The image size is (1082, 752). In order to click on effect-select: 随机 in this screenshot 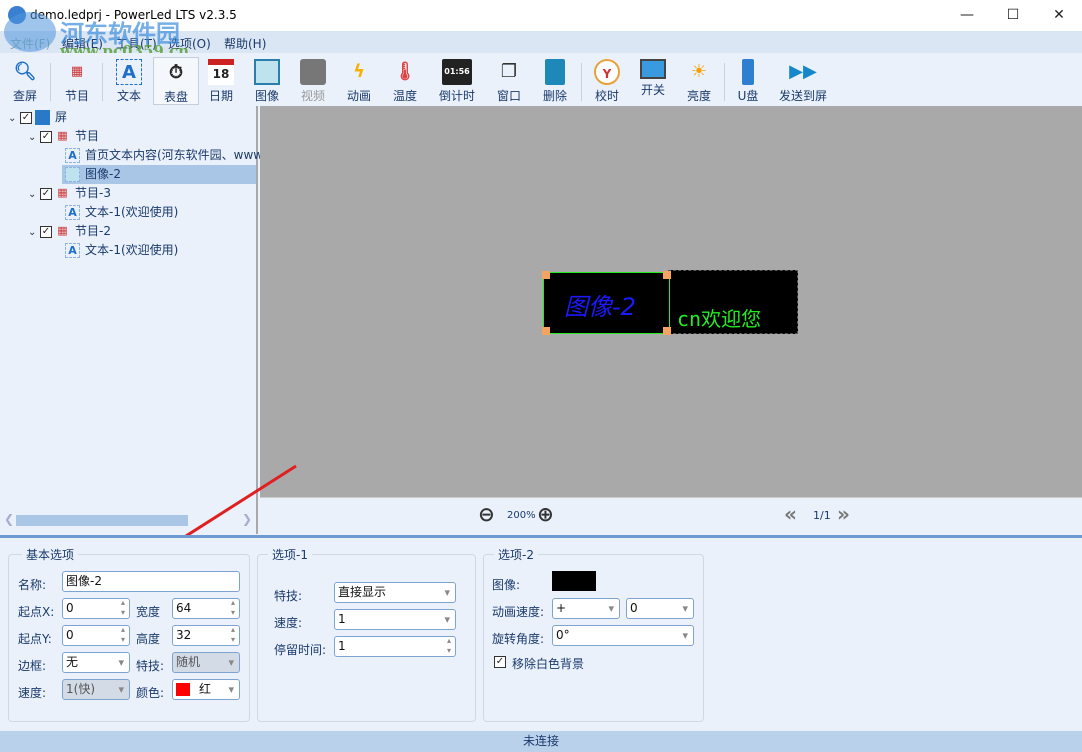, I will do `click(206, 662)`.